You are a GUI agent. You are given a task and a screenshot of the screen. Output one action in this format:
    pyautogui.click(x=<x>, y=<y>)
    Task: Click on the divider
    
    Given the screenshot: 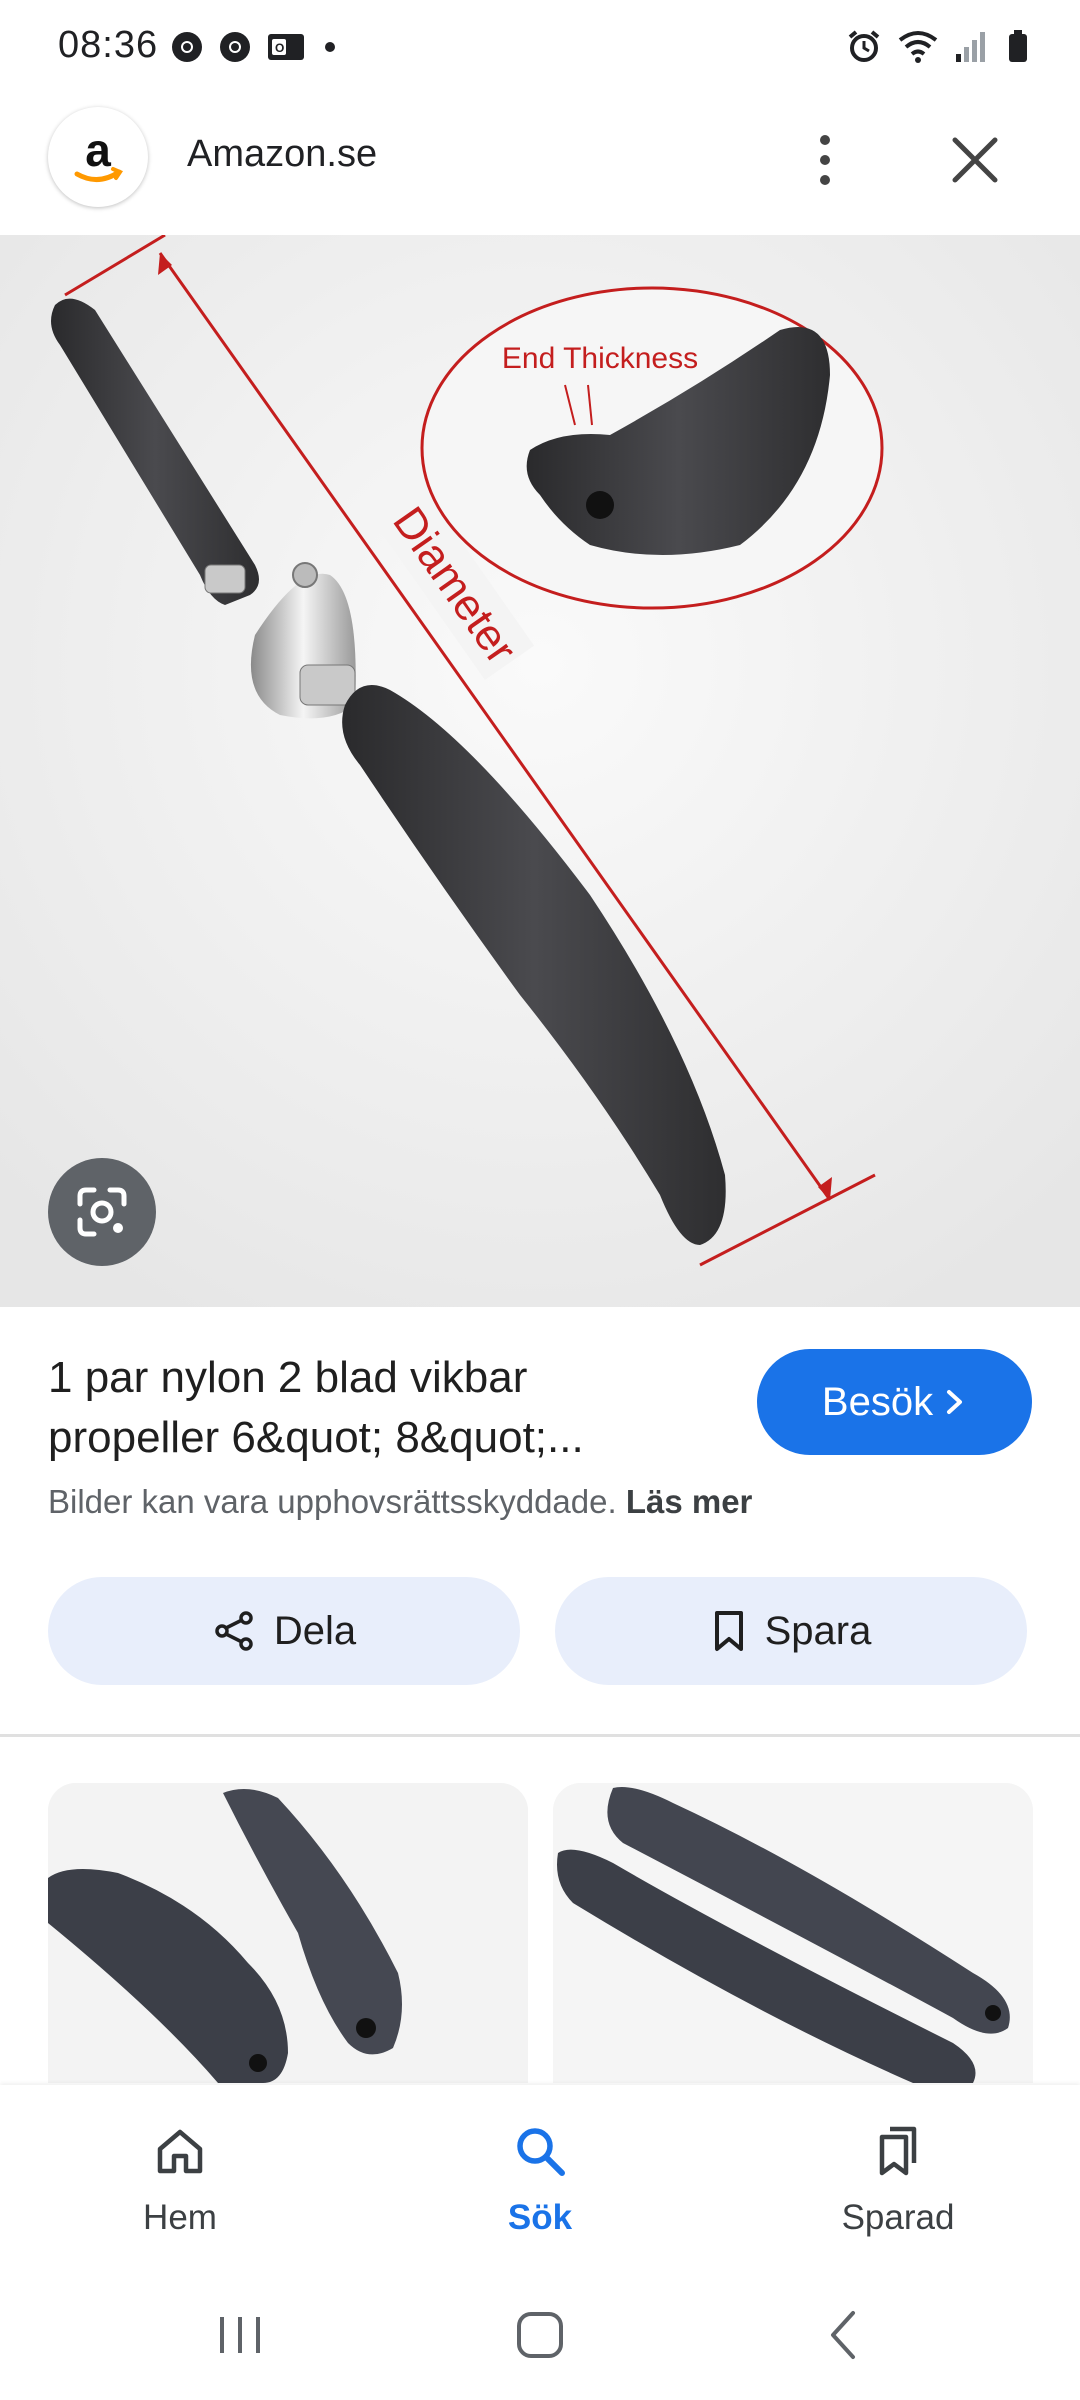 What is the action you would take?
    pyautogui.click(x=540, y=1735)
    